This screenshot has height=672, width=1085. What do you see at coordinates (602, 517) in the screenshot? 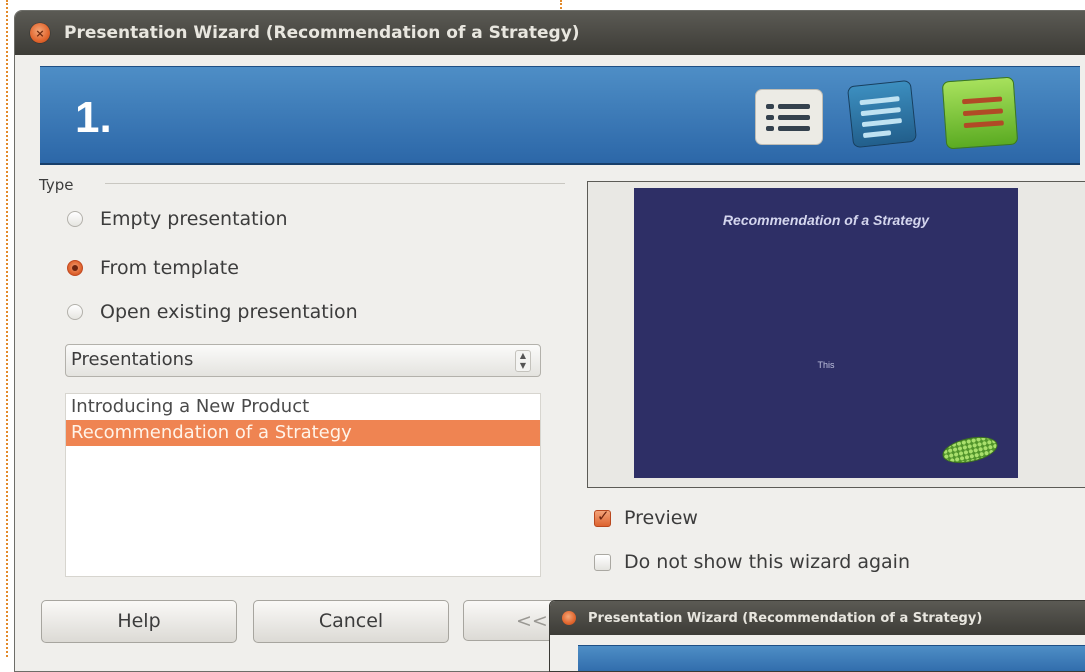
I see `preview-checkbox` at bounding box center [602, 517].